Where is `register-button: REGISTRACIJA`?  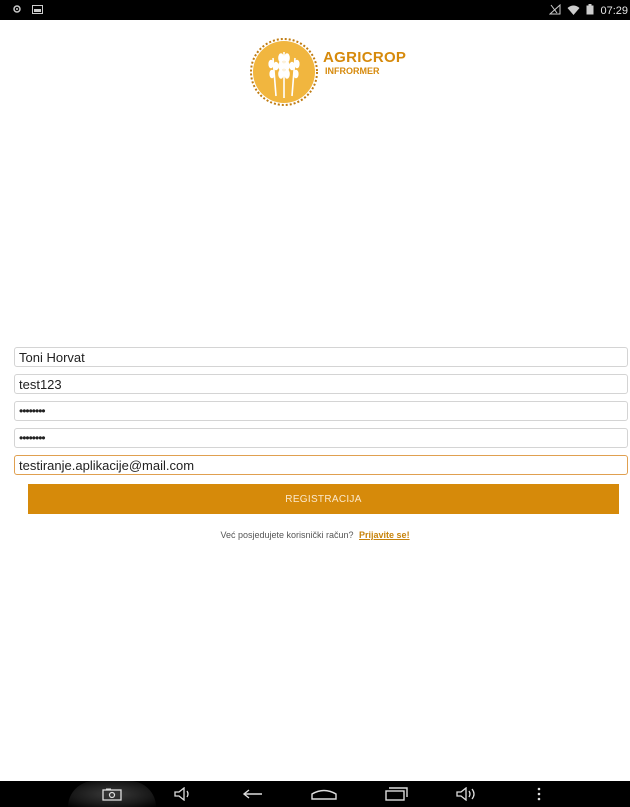
register-button: REGISTRACIJA is located at coordinates (323, 499).